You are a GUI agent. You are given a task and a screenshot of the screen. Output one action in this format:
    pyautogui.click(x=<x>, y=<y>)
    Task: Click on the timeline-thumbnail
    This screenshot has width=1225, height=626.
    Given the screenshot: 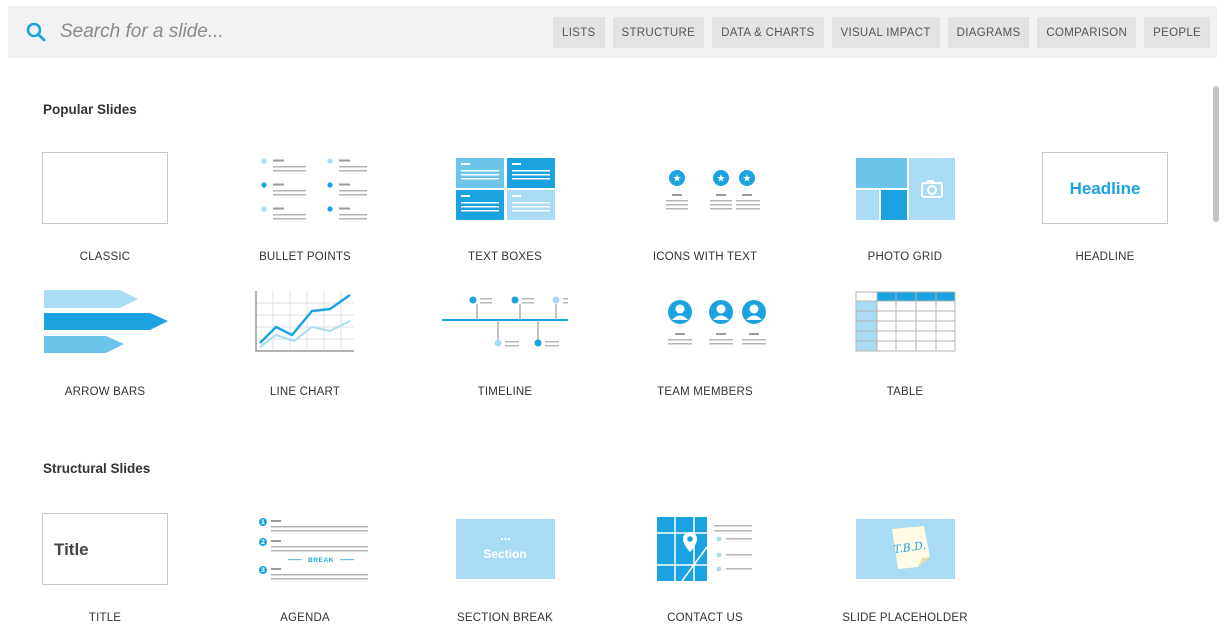 What is the action you would take?
    pyautogui.click(x=505, y=323)
    